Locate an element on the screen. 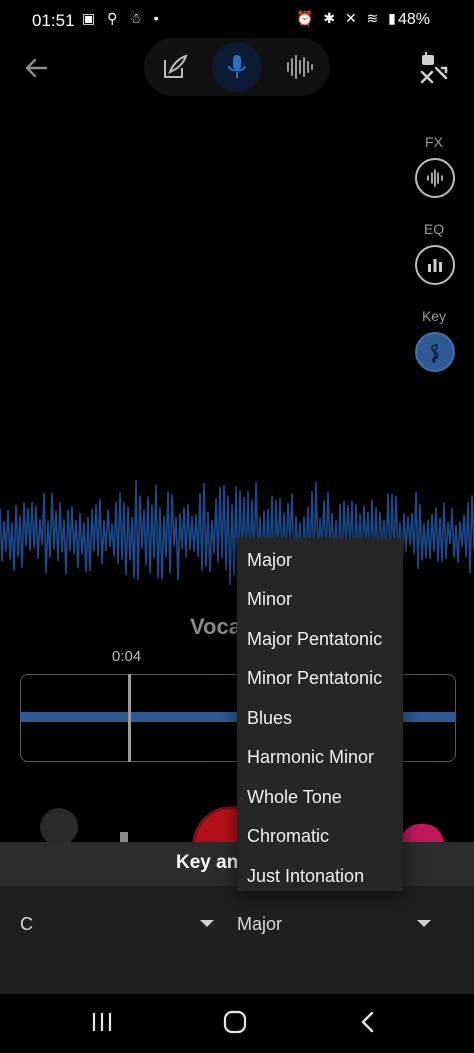  scale-option-harmonic-minor: Harmonic Minor is located at coordinates (310, 757).